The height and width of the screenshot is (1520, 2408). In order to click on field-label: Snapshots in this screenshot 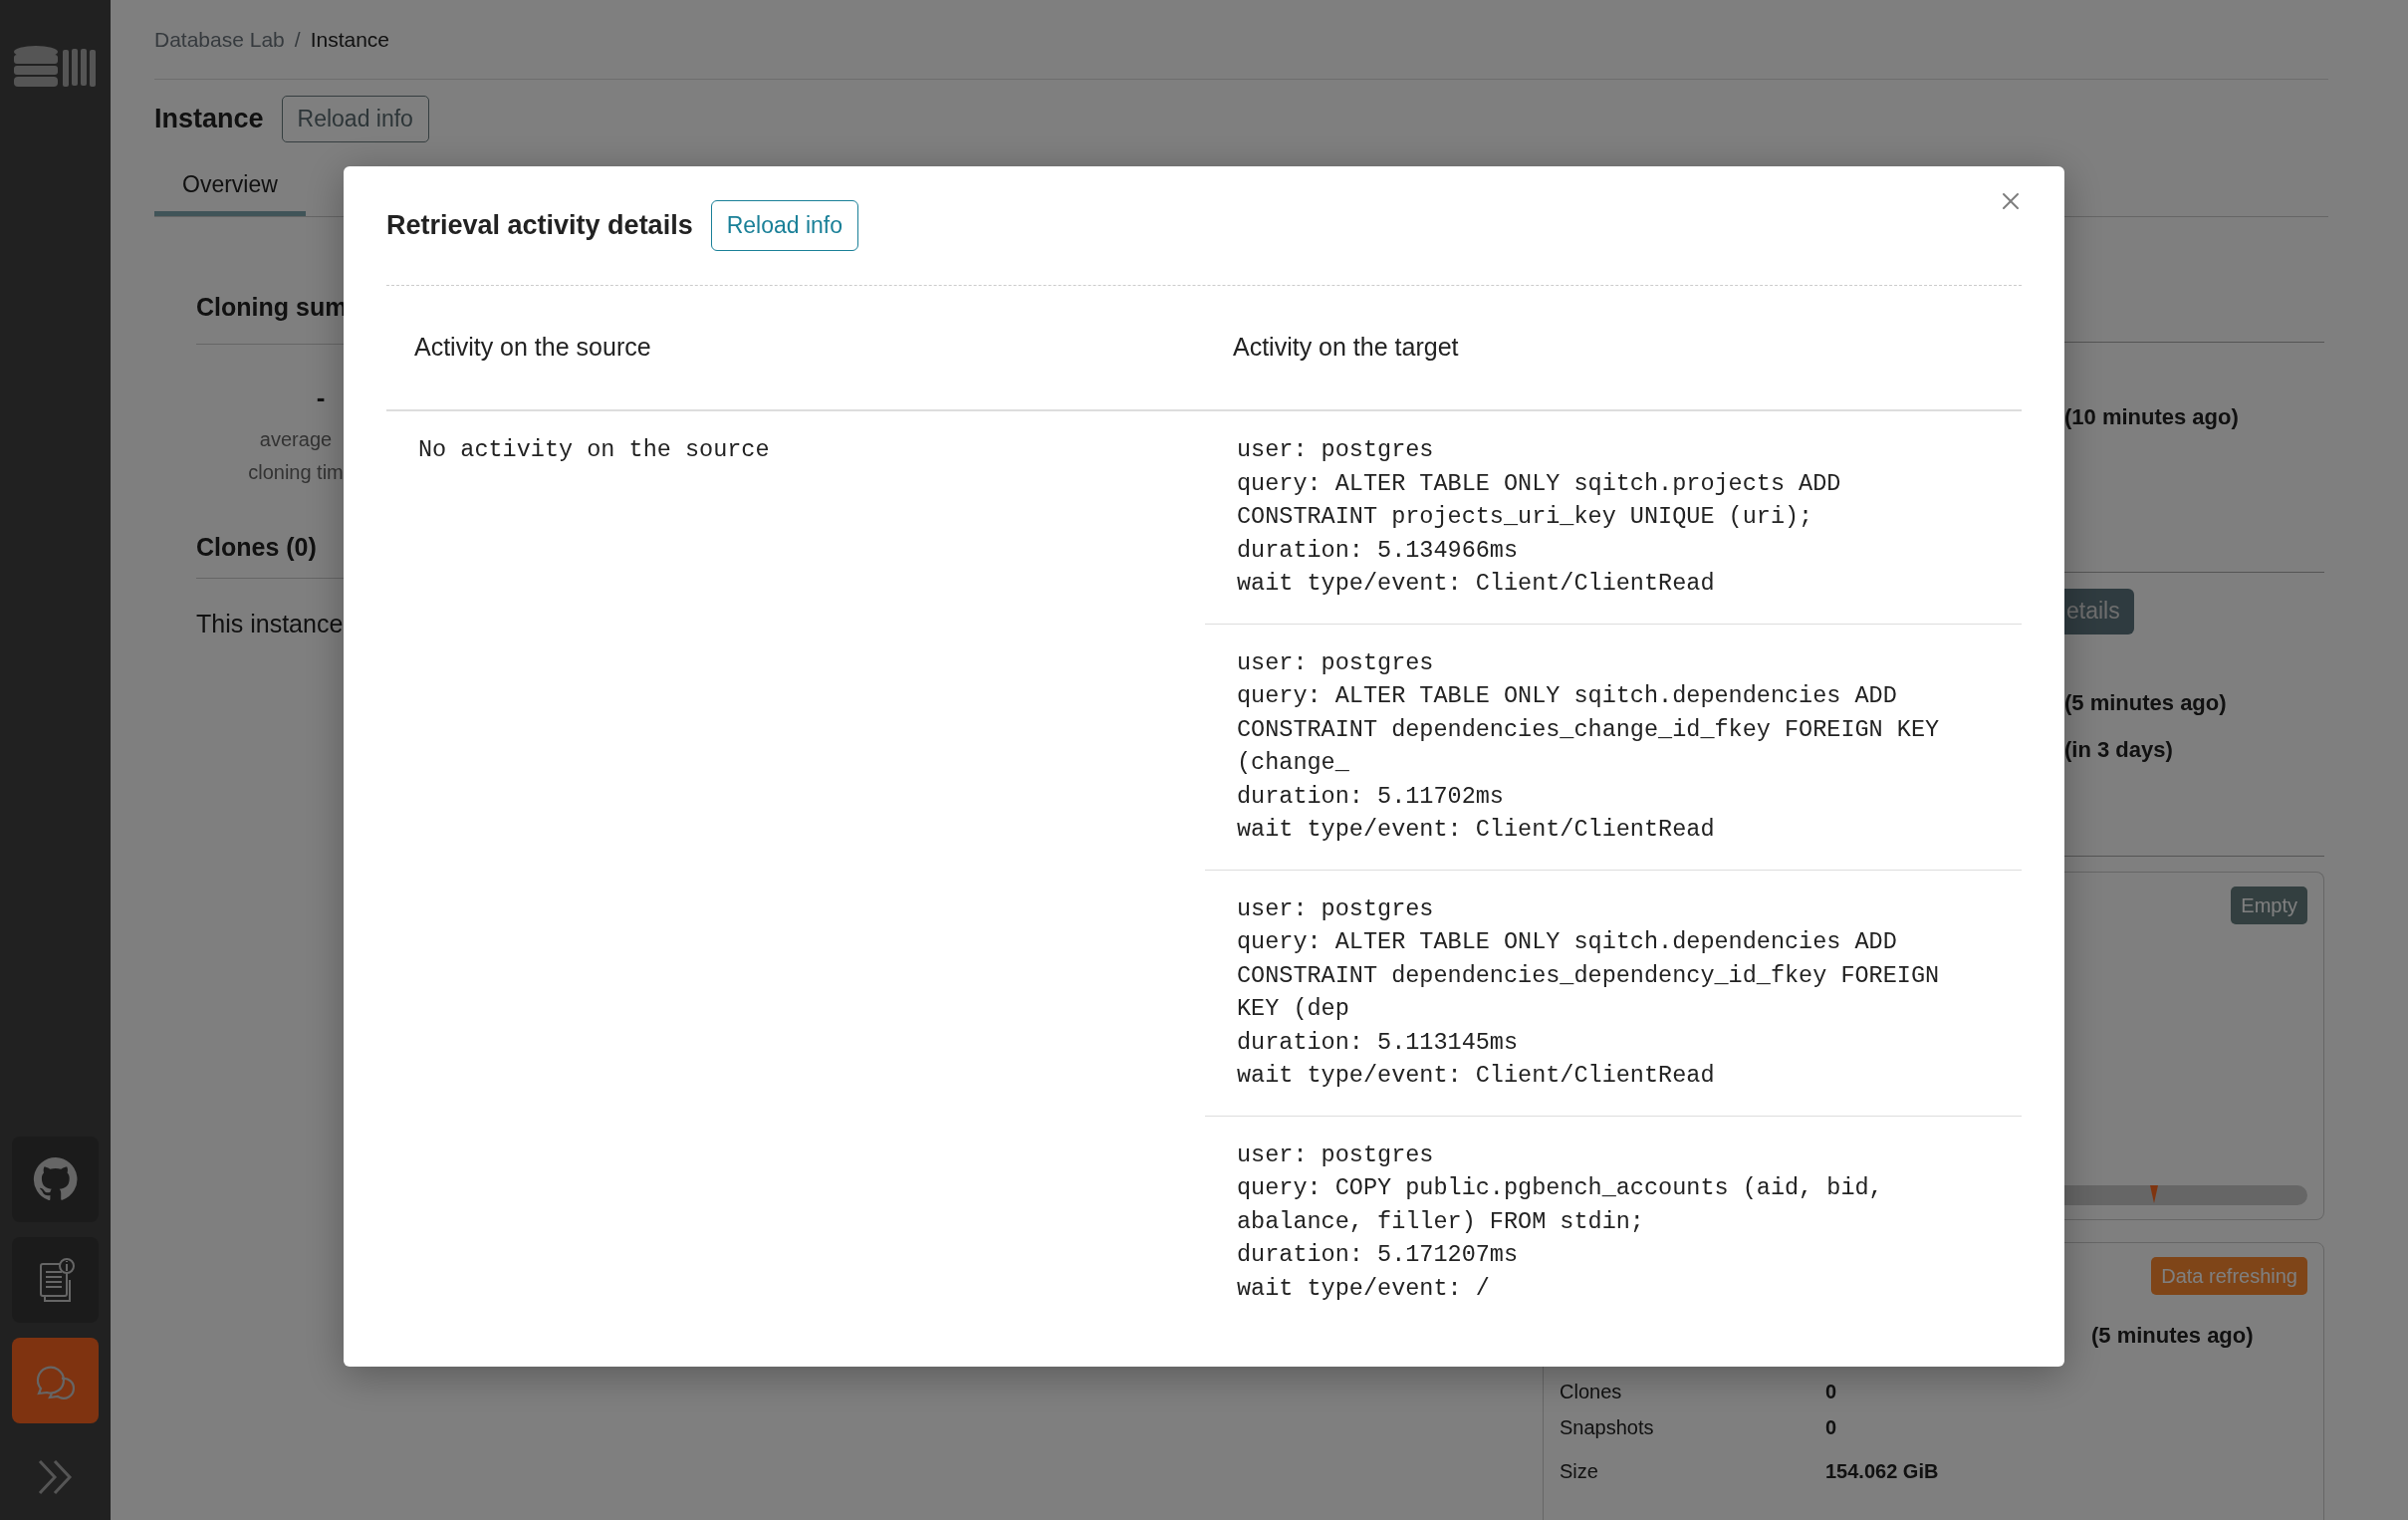, I will do `click(1607, 1428)`.